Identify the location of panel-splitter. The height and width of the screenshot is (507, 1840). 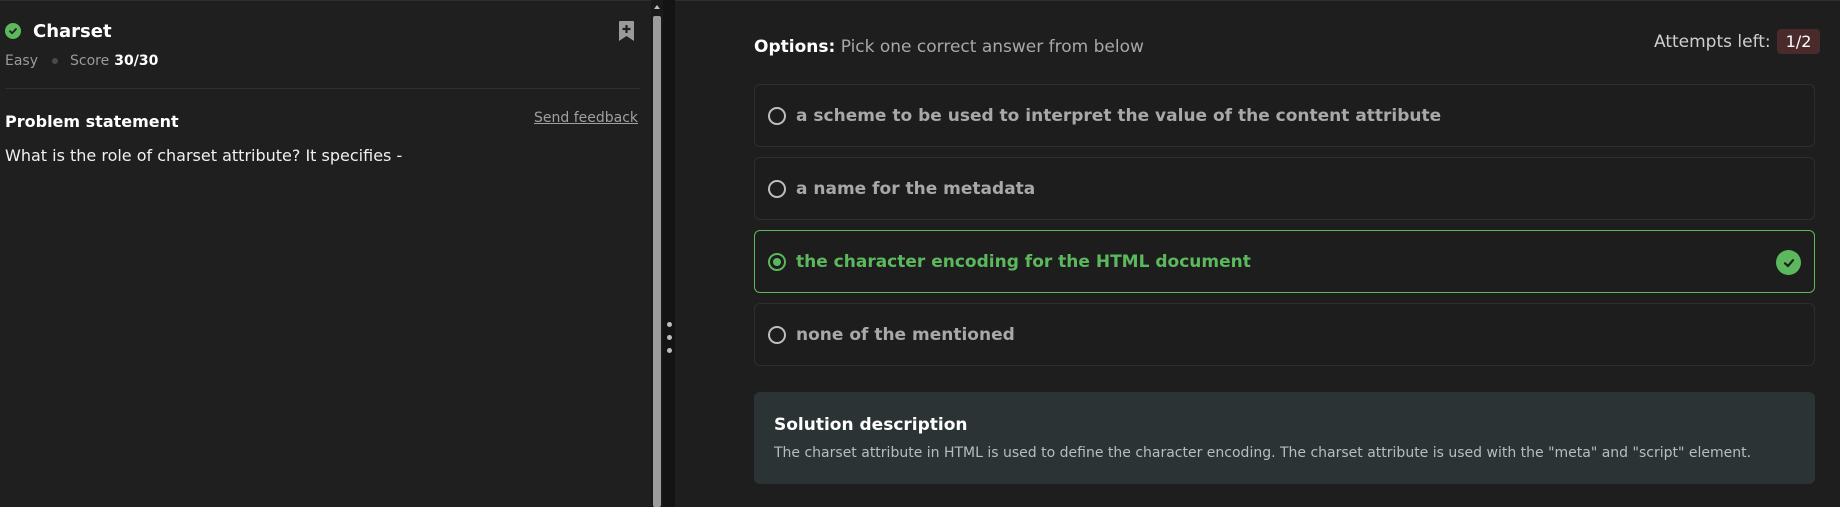
(669, 253).